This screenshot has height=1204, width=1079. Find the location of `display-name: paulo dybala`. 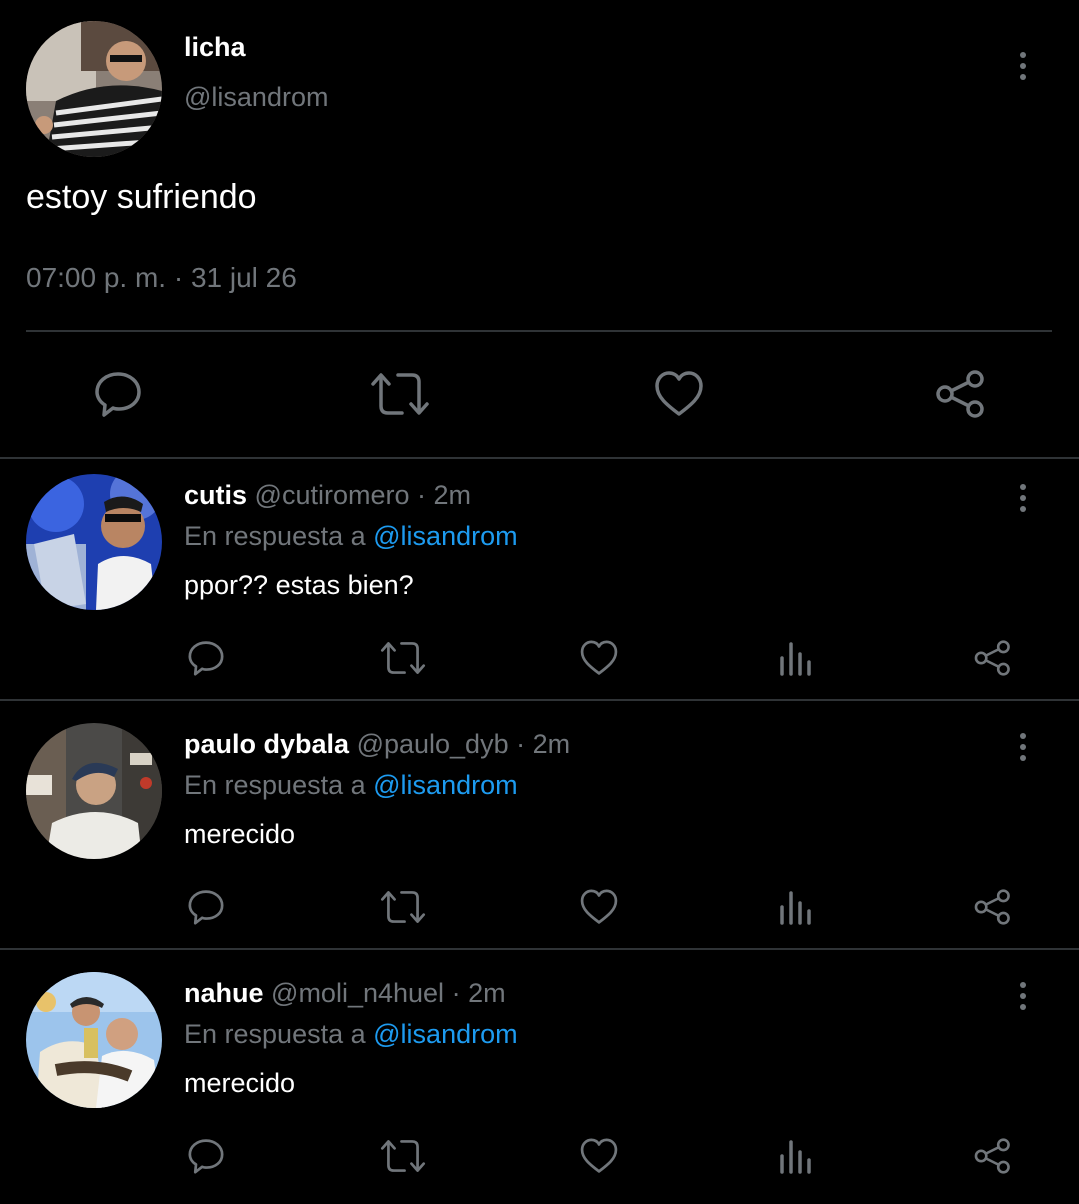

display-name: paulo dybala is located at coordinates (266, 744).